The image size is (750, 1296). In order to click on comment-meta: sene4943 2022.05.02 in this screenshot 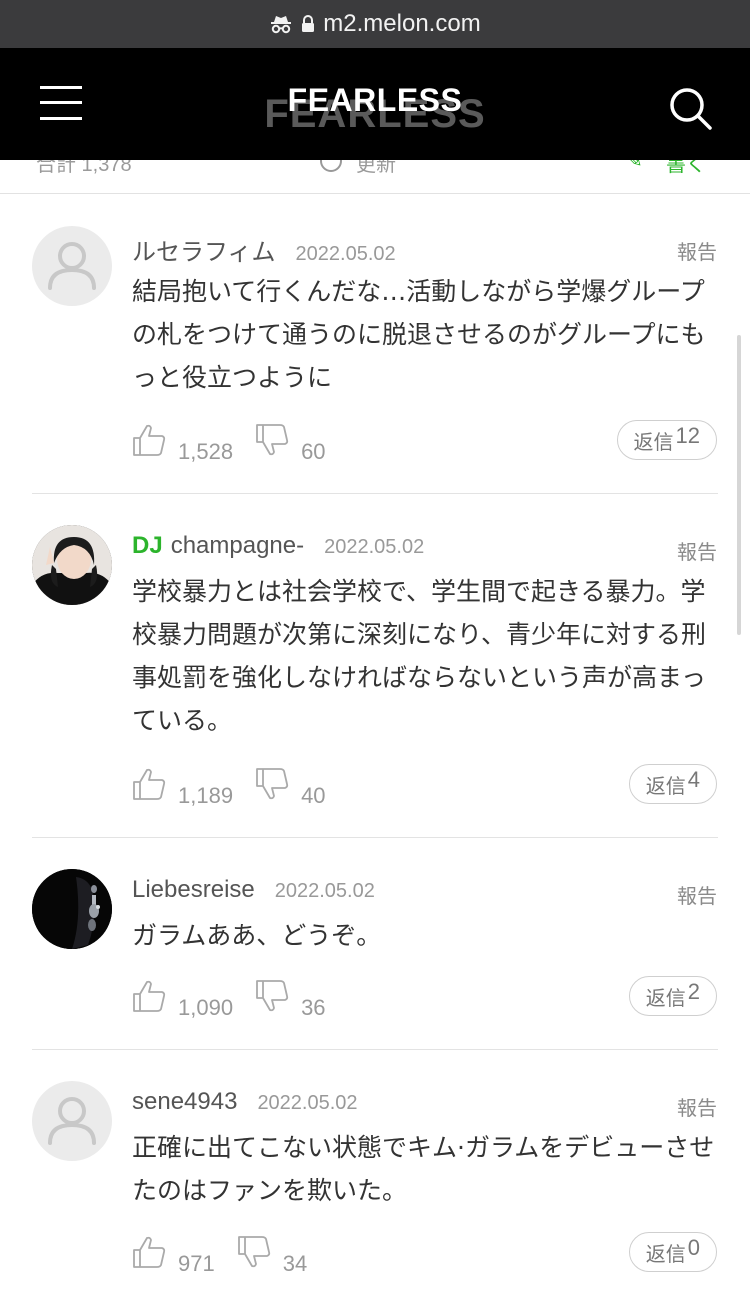, I will do `click(245, 1102)`.